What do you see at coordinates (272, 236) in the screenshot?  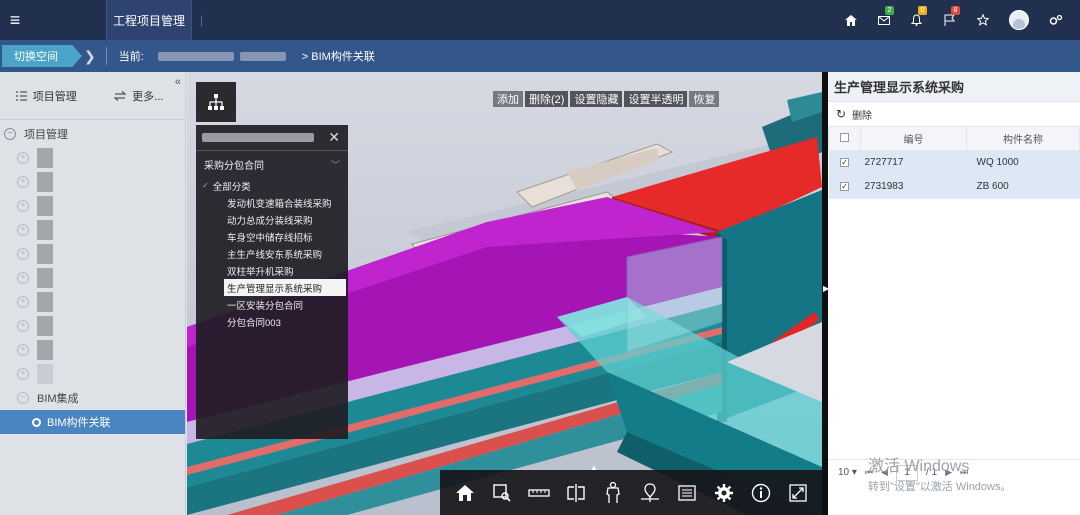 I see `category-item: 车身空中储存线招标` at bounding box center [272, 236].